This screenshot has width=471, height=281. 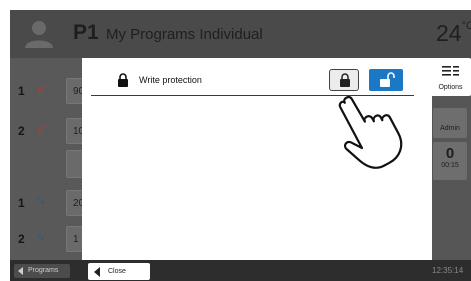 What do you see at coordinates (51, 204) in the screenshot?
I see `step-row: 1 ➘ 20` at bounding box center [51, 204].